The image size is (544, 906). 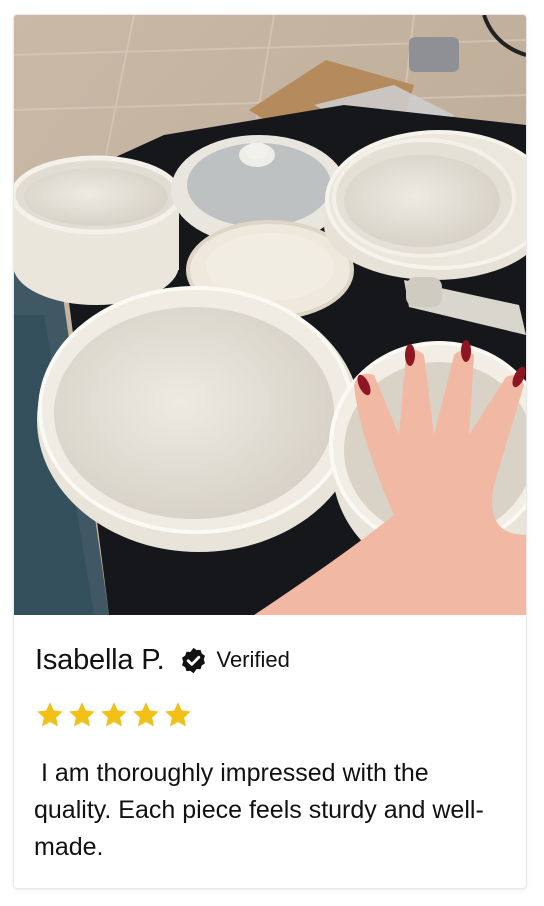 What do you see at coordinates (194, 660) in the screenshot?
I see `check-badge-icon` at bounding box center [194, 660].